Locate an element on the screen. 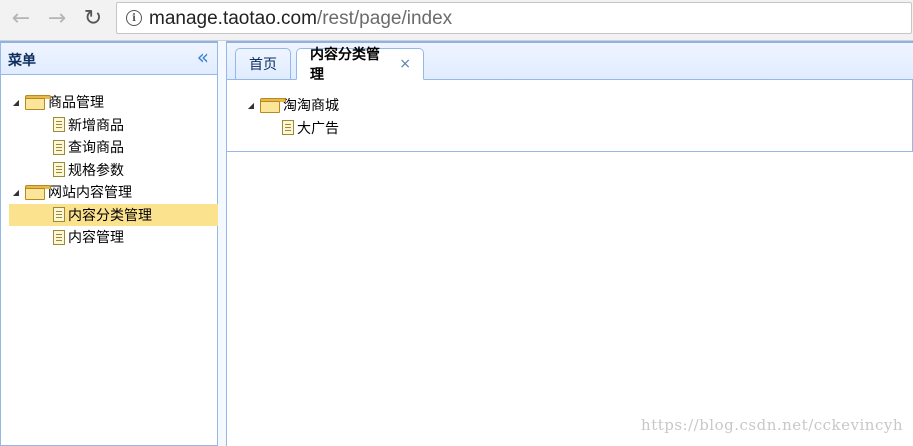 The height and width of the screenshot is (446, 913). menu-panel-header: 菜单 « is located at coordinates (109, 59).